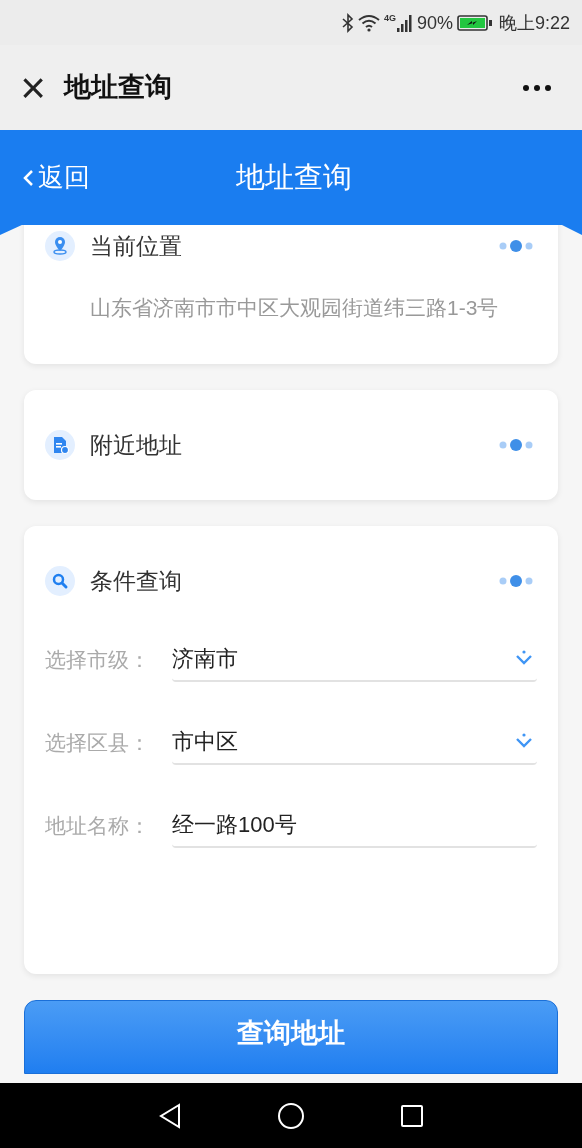 This screenshot has width=582, height=1148. What do you see at coordinates (354, 825) in the screenshot?
I see `input-field: 经一路100号` at bounding box center [354, 825].